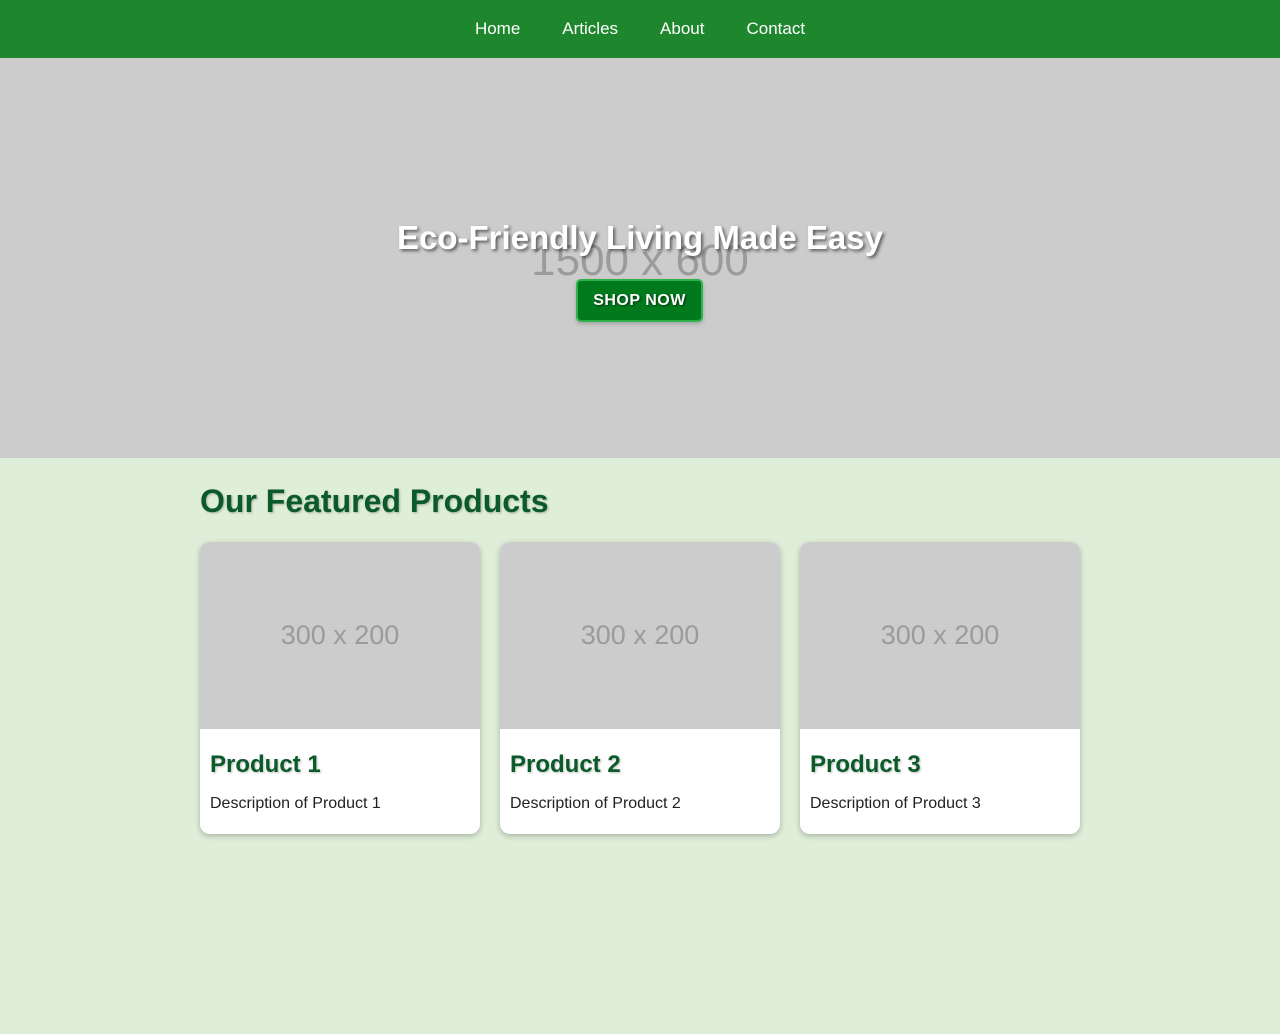 The image size is (1280, 1034). What do you see at coordinates (595, 803) in the screenshot?
I see `product-description: Description of Product 2` at bounding box center [595, 803].